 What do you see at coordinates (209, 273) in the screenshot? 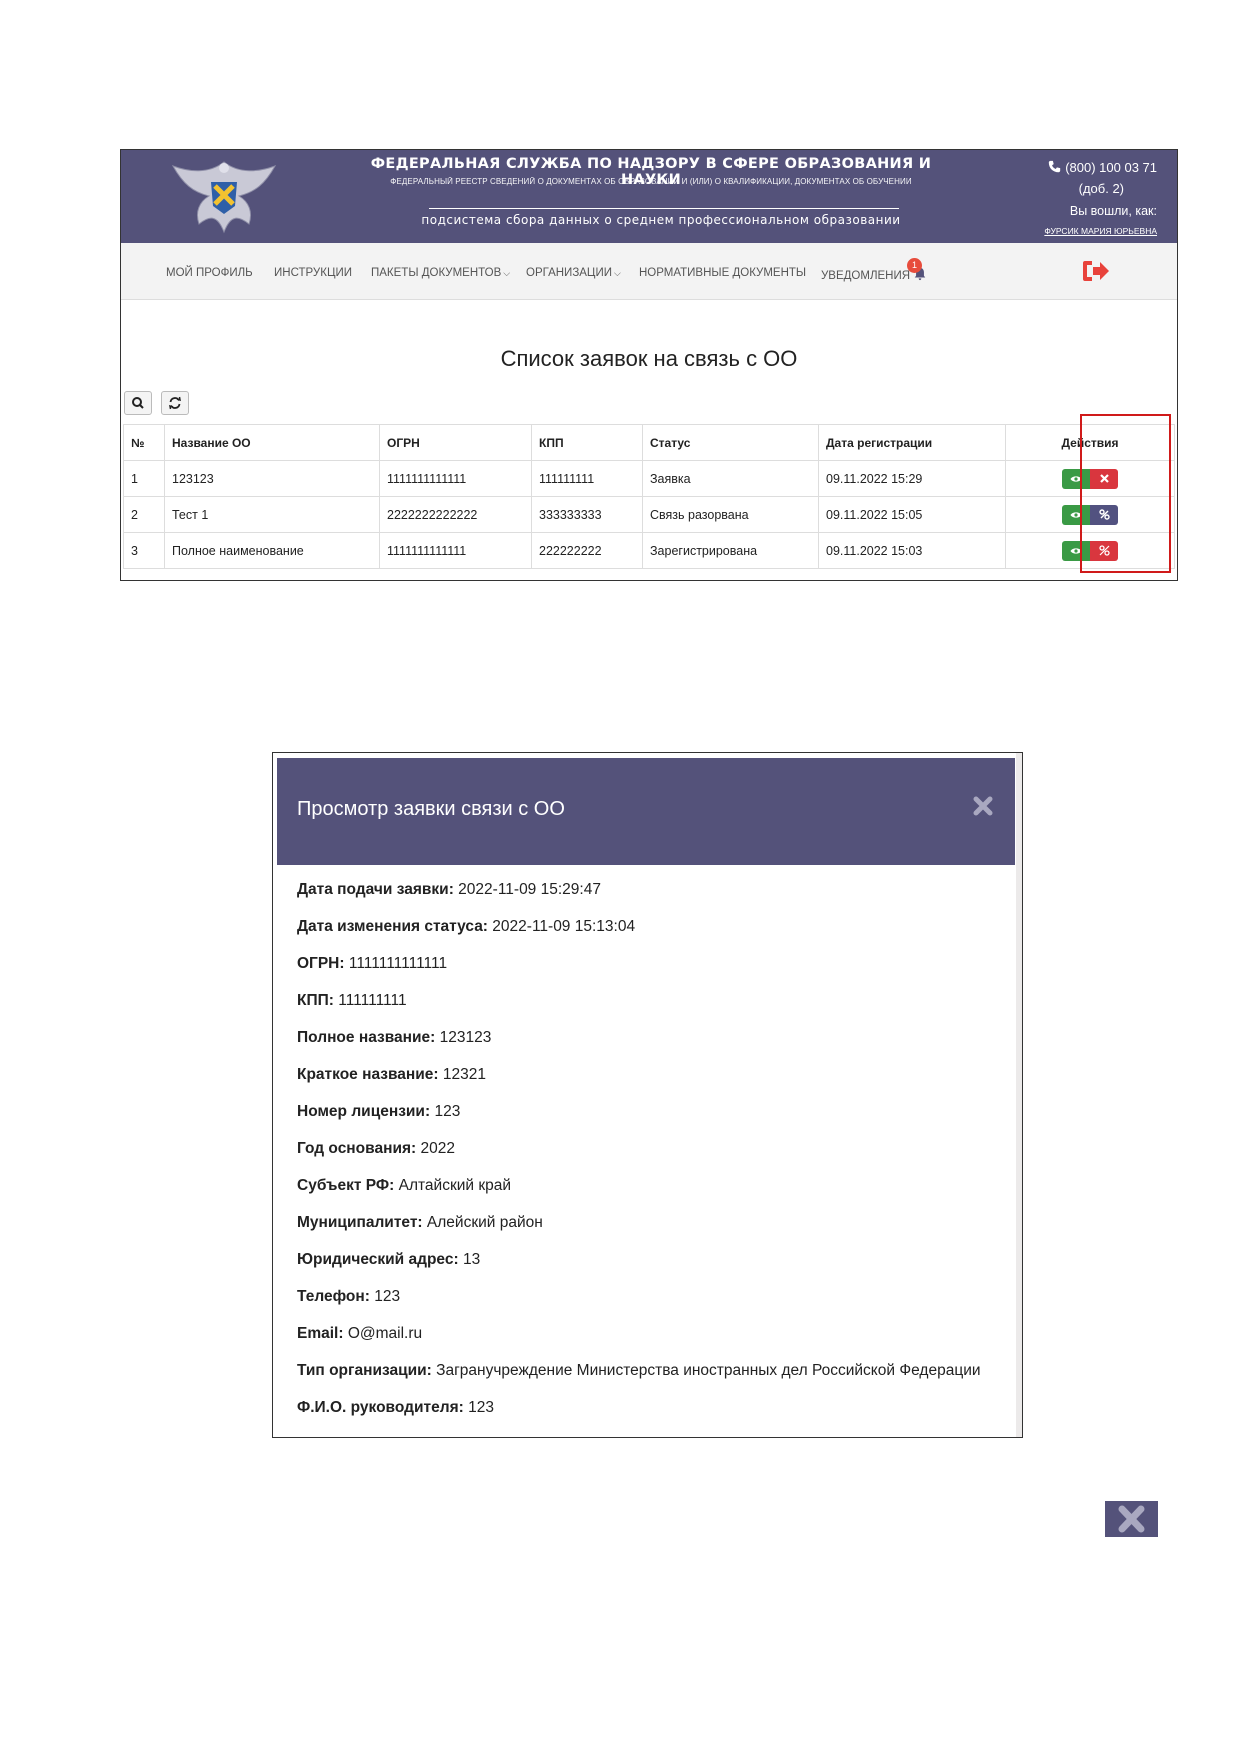
I see `nav-item-profile: МОЙ ПРОФИЛЬ` at bounding box center [209, 273].